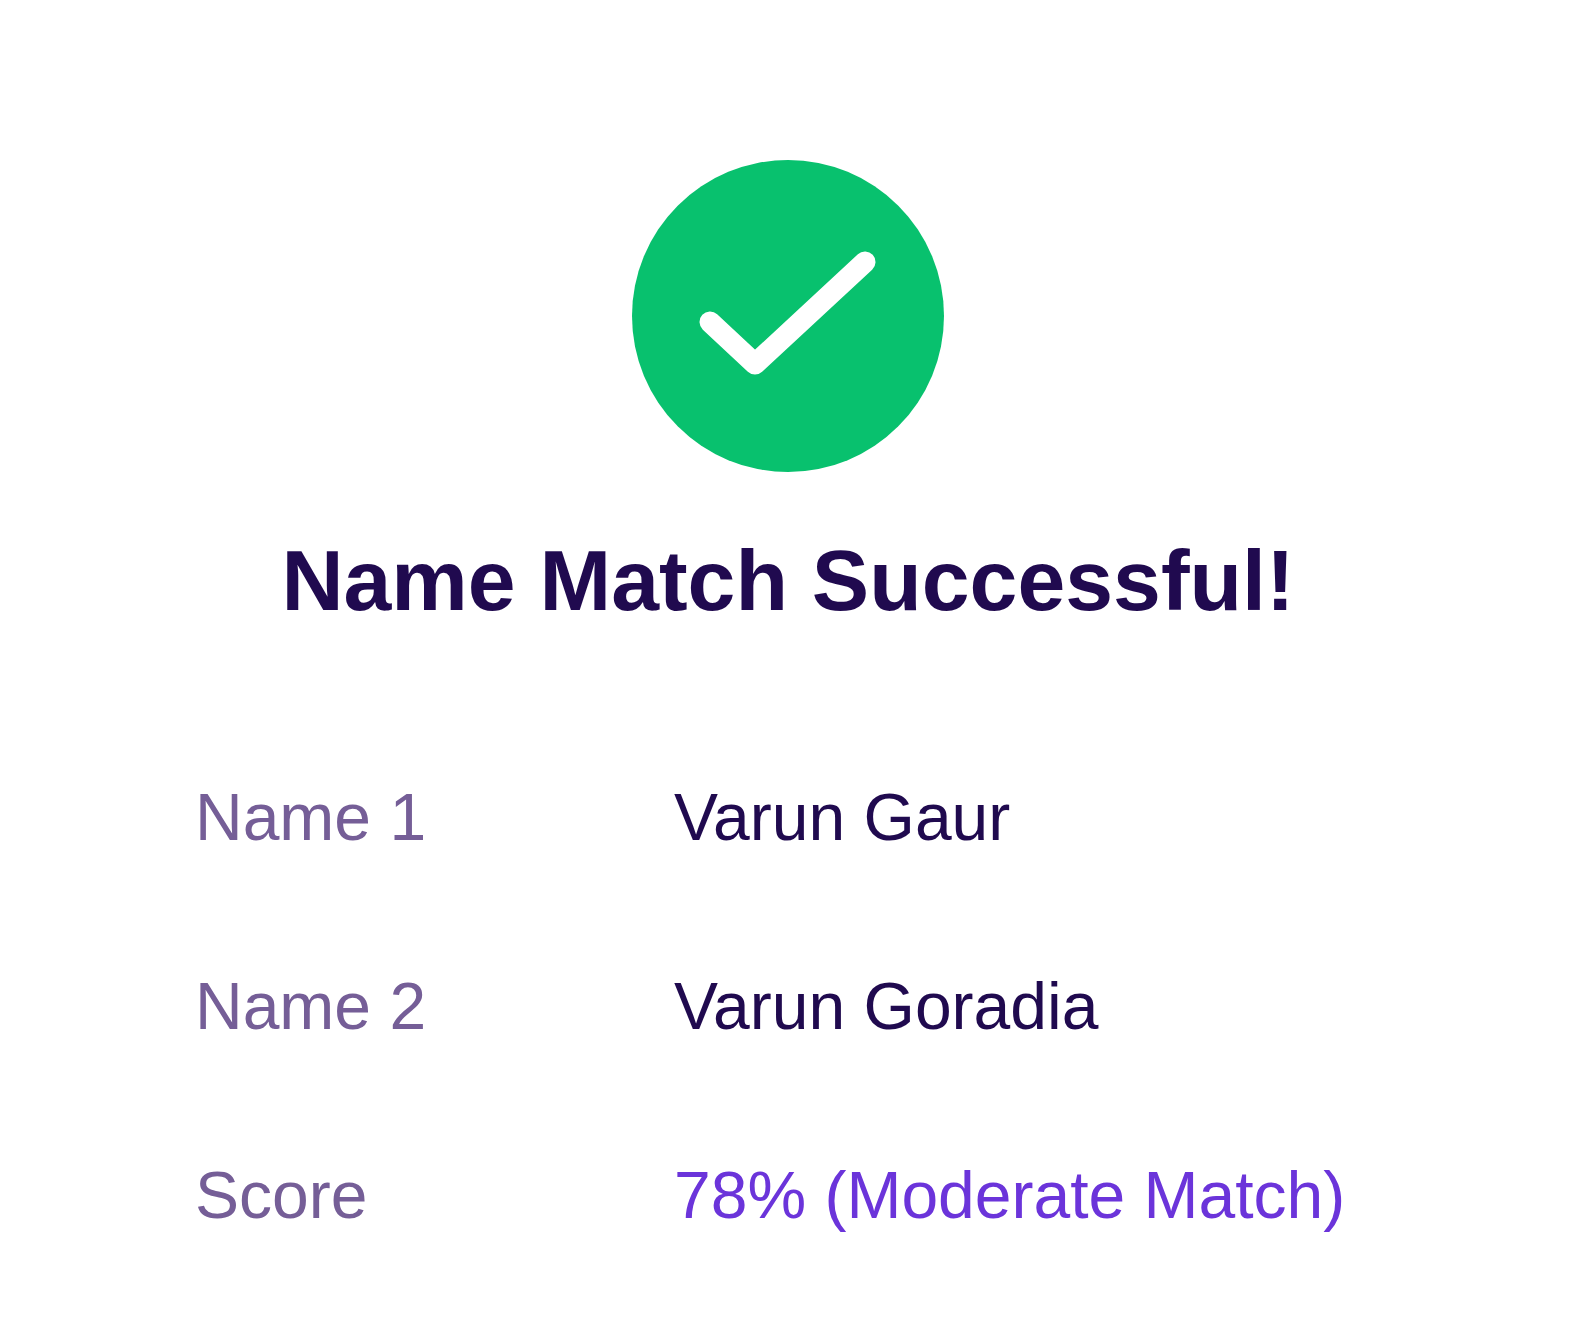  What do you see at coordinates (311, 1005) in the screenshot?
I see `field-label: Name 2` at bounding box center [311, 1005].